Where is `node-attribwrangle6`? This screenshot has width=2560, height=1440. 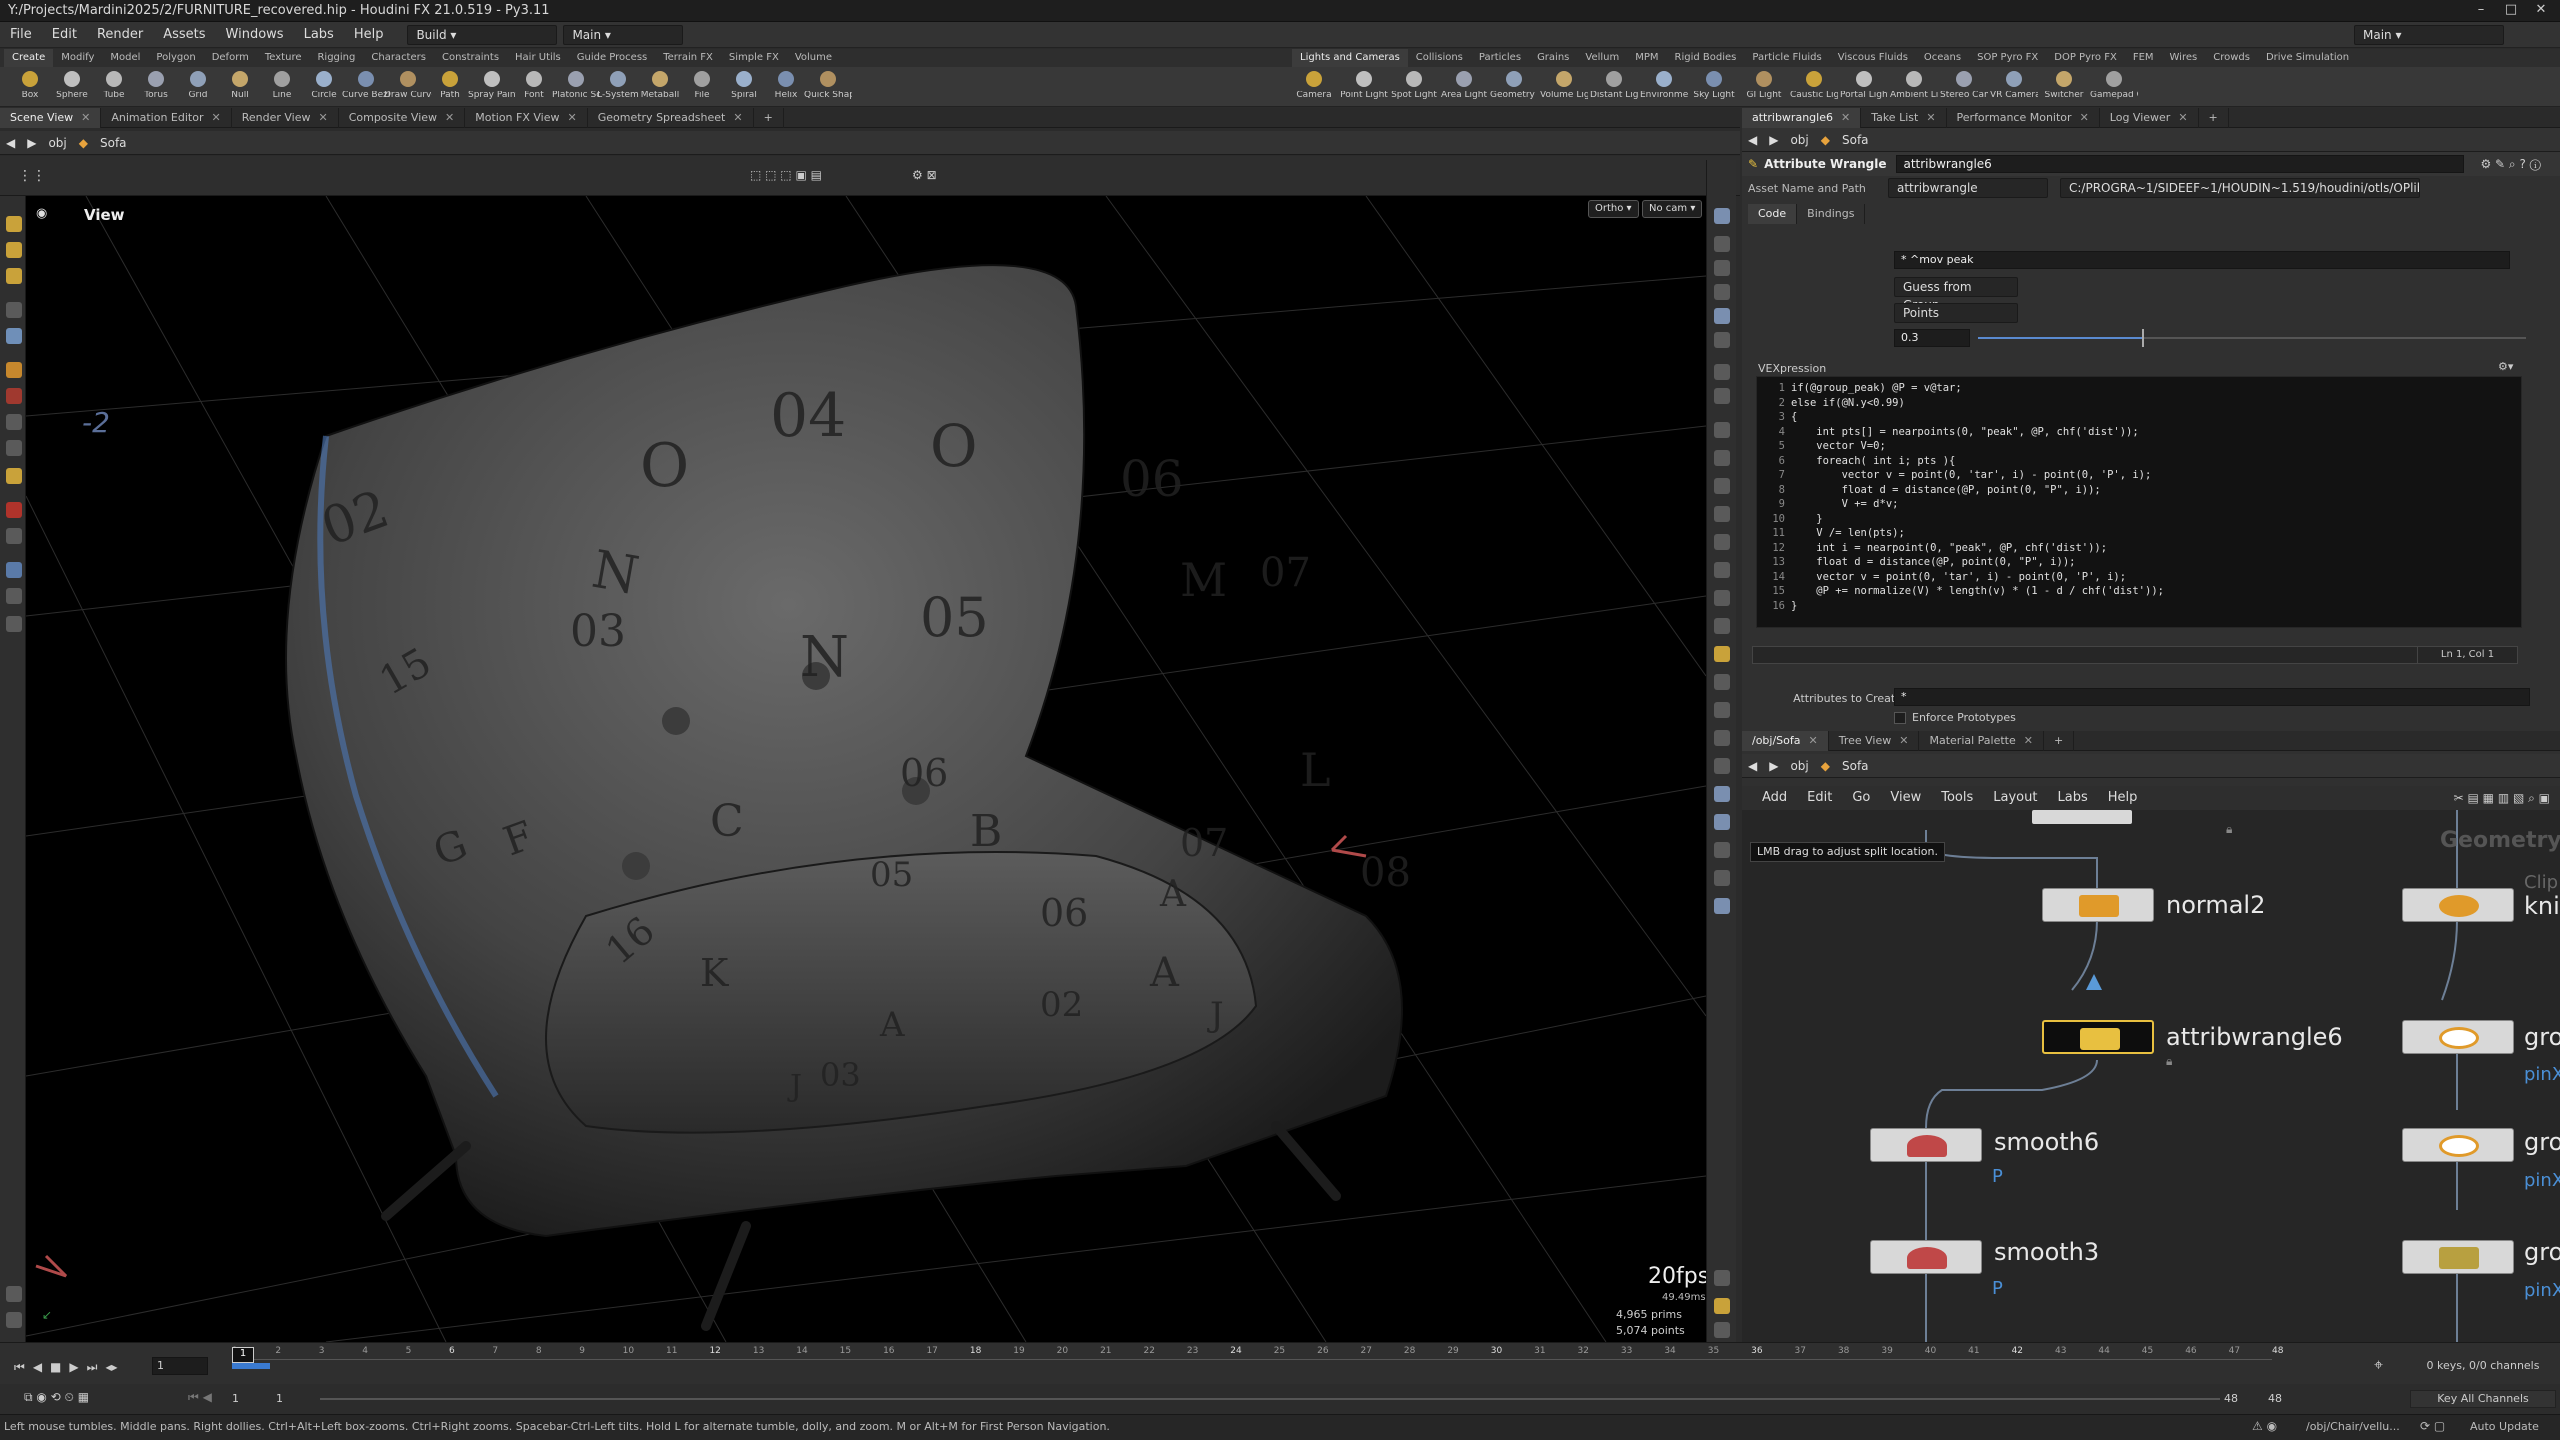
node-attribwrangle6 is located at coordinates (2098, 1037).